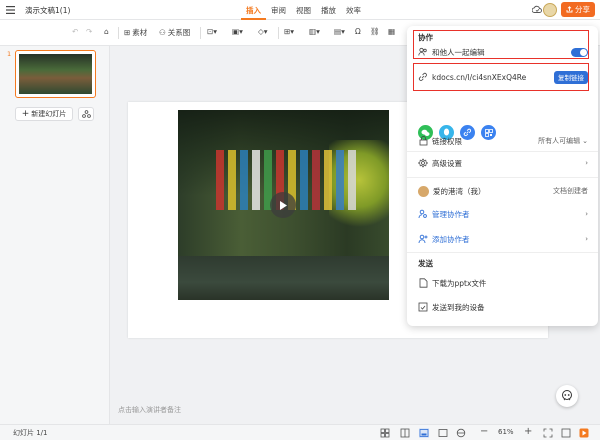  What do you see at coordinates (140, 32) in the screenshot?
I see `material-label: 素材` at bounding box center [140, 32].